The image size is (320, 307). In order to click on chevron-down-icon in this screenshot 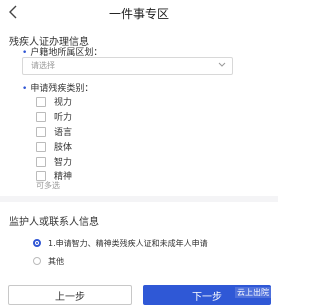, I will do `click(222, 64)`.